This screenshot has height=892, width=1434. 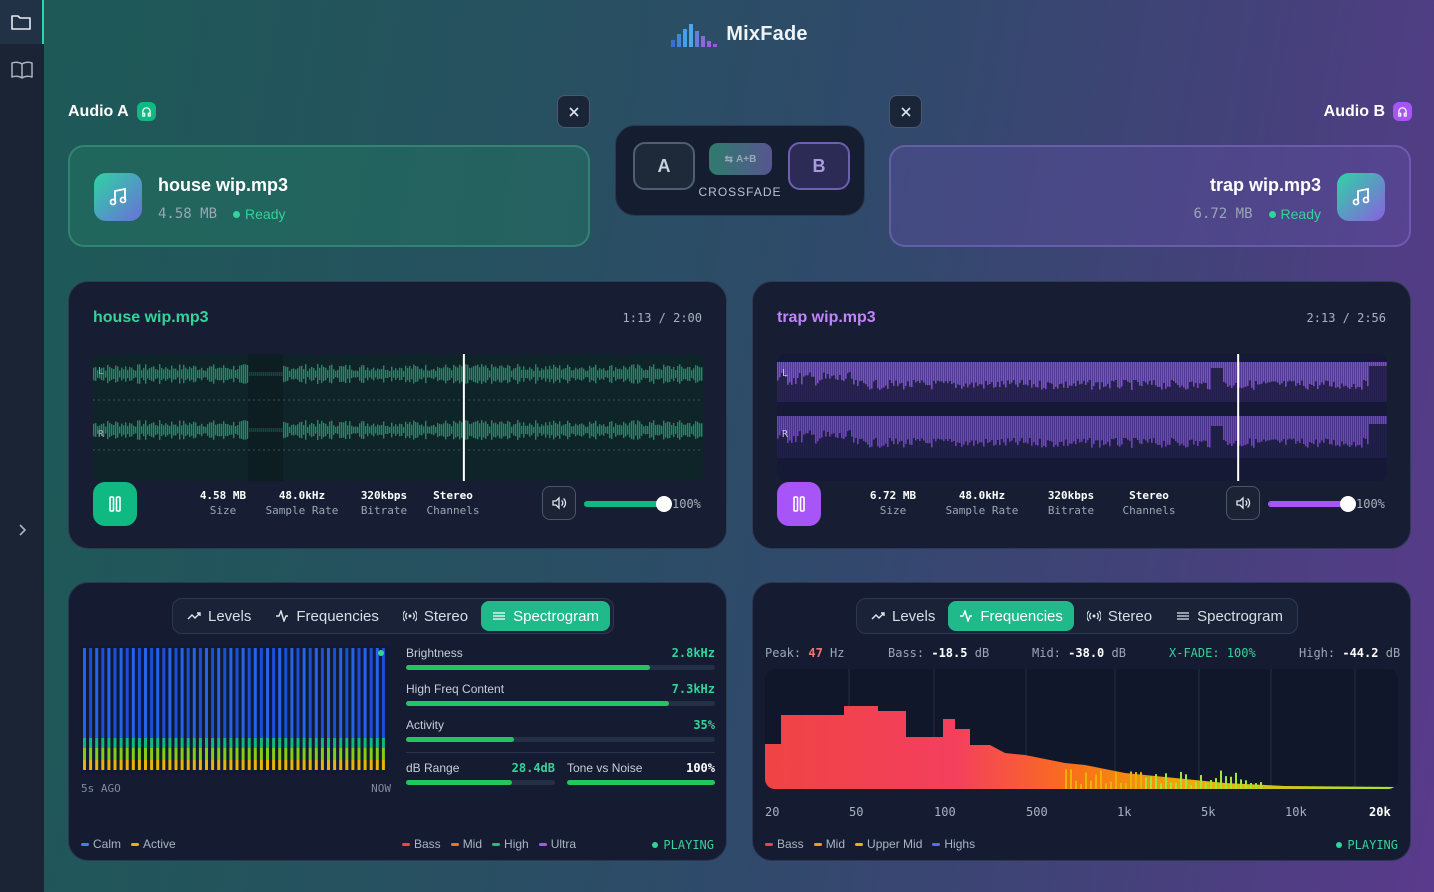 I want to click on peak-readout: Peak: 47 Hz, so click(x=805, y=653).